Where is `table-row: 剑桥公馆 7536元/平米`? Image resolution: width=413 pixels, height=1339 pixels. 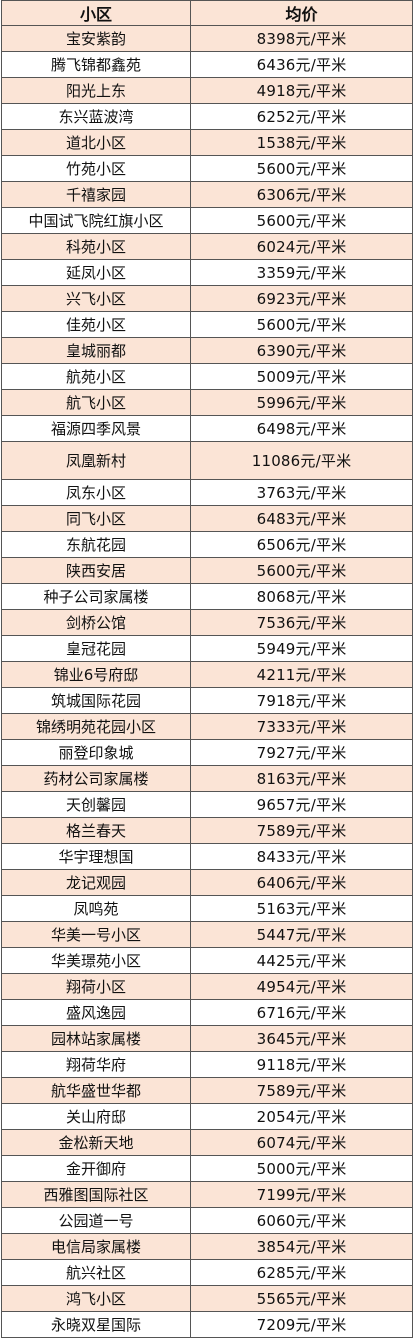
table-row: 剑桥公馆 7536元/平米 is located at coordinates (207, 622).